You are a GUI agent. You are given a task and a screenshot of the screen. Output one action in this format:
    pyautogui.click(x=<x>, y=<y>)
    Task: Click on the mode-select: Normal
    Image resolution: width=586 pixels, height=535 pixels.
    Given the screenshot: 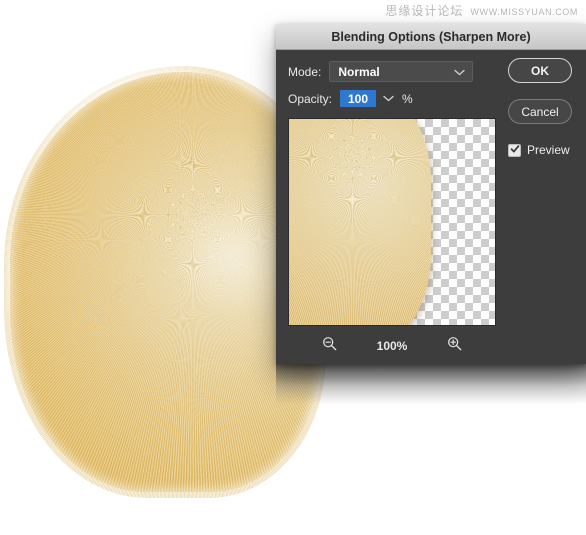 What is the action you would take?
    pyautogui.click(x=401, y=71)
    